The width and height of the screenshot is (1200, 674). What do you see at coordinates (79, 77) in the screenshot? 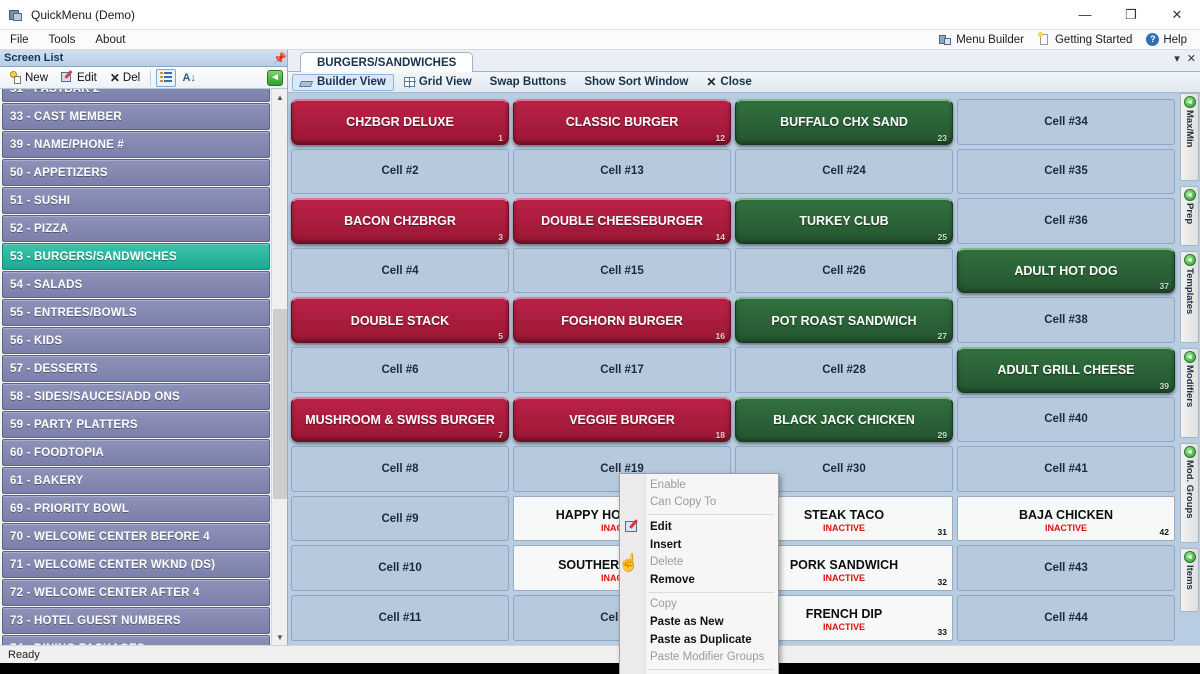
I see `edit-screen-button: Edit` at bounding box center [79, 77].